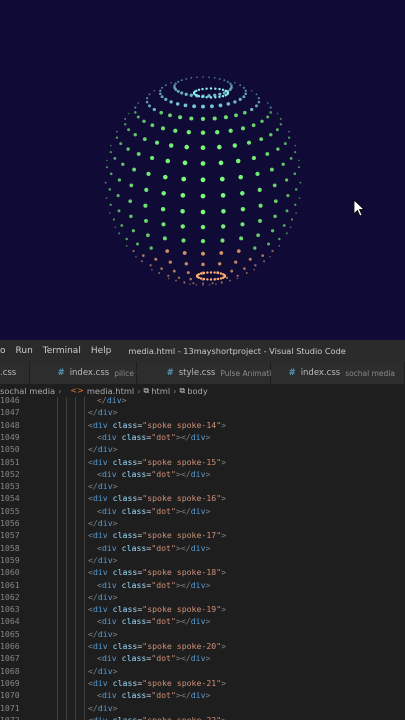 The image size is (405, 720). What do you see at coordinates (62, 351) in the screenshot?
I see `menu-item-terminal: Terminal` at bounding box center [62, 351].